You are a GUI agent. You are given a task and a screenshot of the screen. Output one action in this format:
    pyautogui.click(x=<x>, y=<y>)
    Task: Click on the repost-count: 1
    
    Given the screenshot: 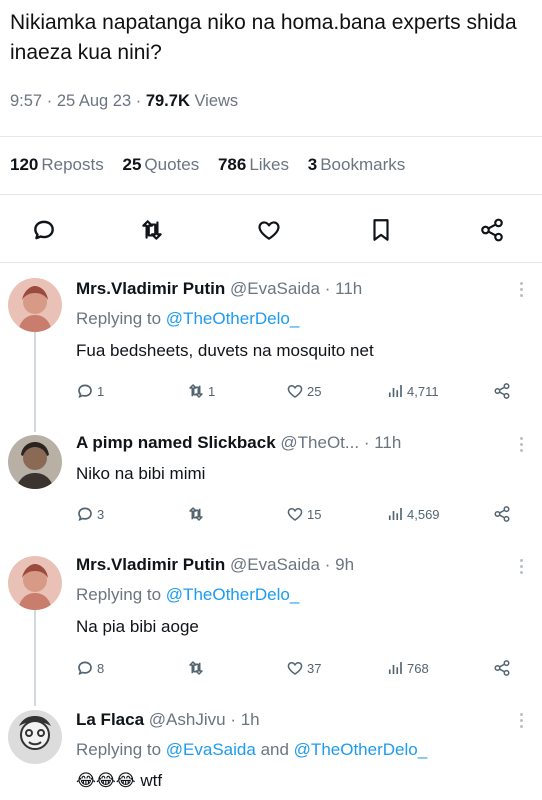 What is the action you would take?
    pyautogui.click(x=212, y=391)
    